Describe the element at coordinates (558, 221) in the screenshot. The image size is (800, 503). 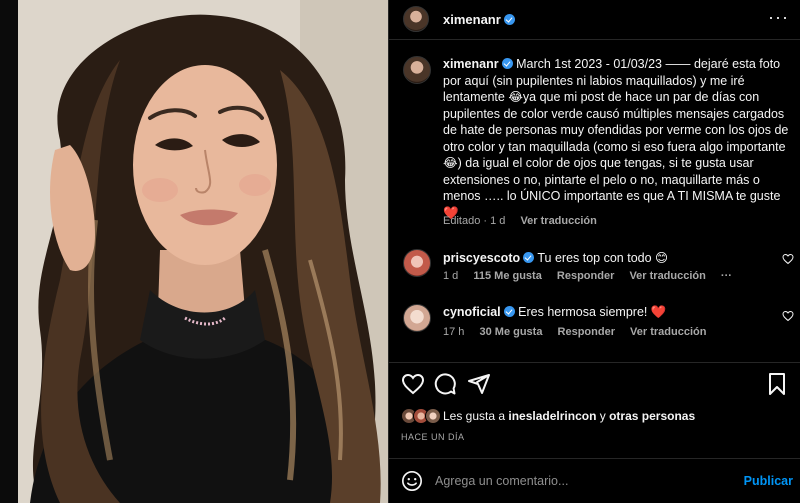
I see `caption-translate-link: Ver traducción` at that location.